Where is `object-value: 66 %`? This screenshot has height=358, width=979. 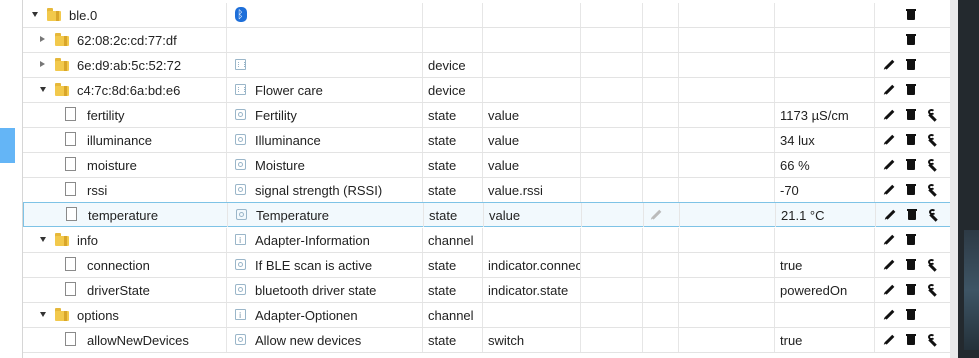
object-value: 66 % is located at coordinates (825, 165).